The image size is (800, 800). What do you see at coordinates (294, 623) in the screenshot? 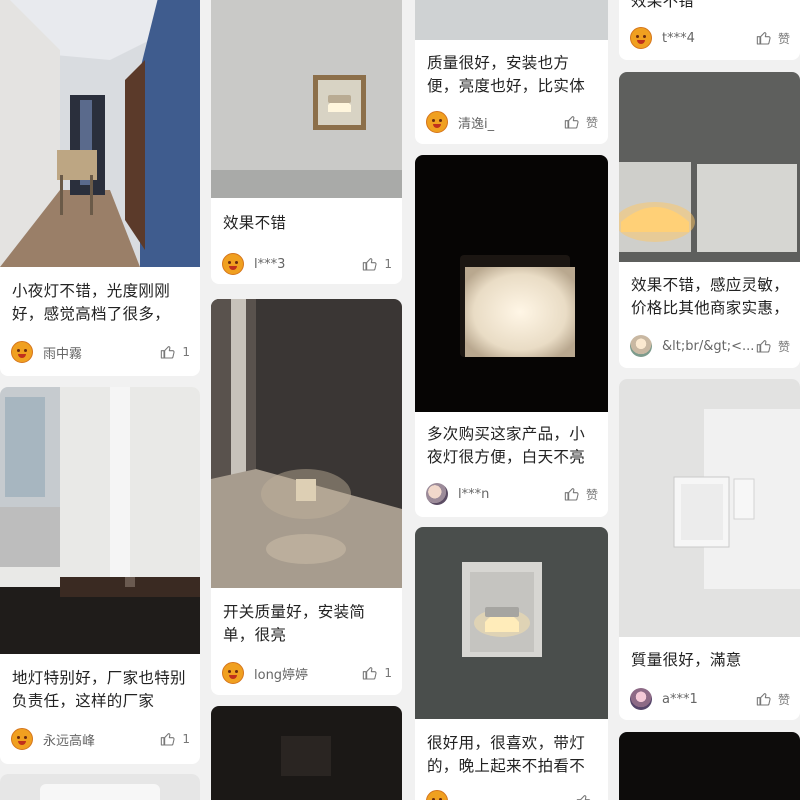
I see `review-text: 开关质量好，安装简单，很亮` at bounding box center [294, 623].